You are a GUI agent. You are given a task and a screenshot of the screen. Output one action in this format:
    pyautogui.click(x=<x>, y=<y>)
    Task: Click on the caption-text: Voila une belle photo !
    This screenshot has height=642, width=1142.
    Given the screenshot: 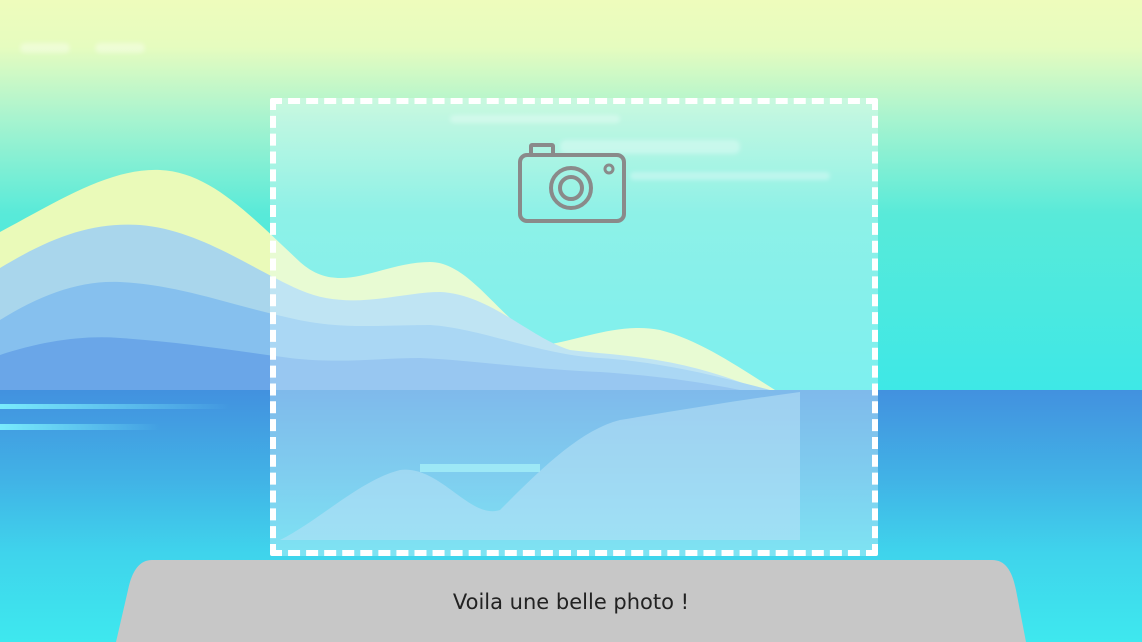 What is the action you would take?
    pyautogui.click(x=571, y=602)
    